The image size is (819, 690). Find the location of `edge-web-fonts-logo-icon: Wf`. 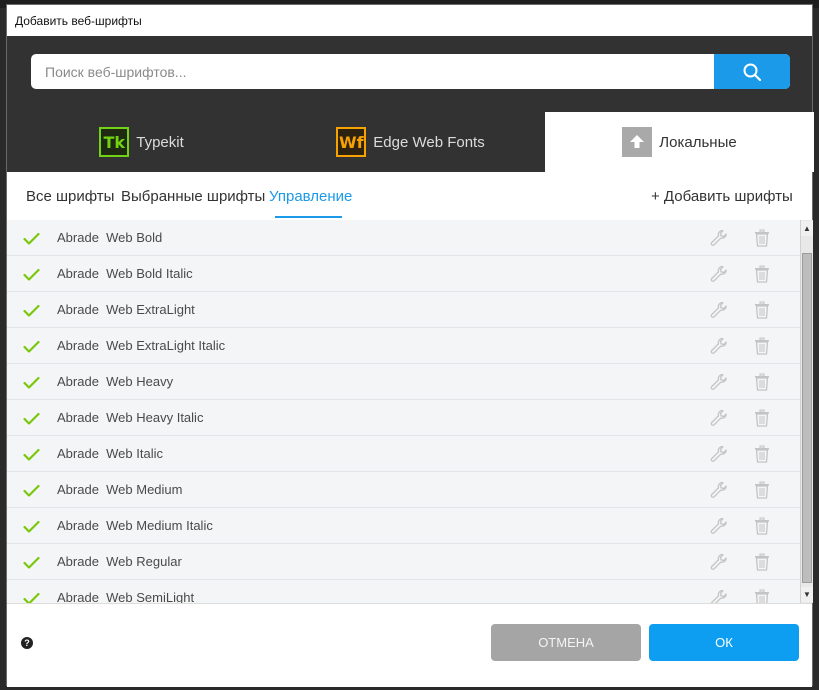

edge-web-fonts-logo-icon: Wf is located at coordinates (351, 142).